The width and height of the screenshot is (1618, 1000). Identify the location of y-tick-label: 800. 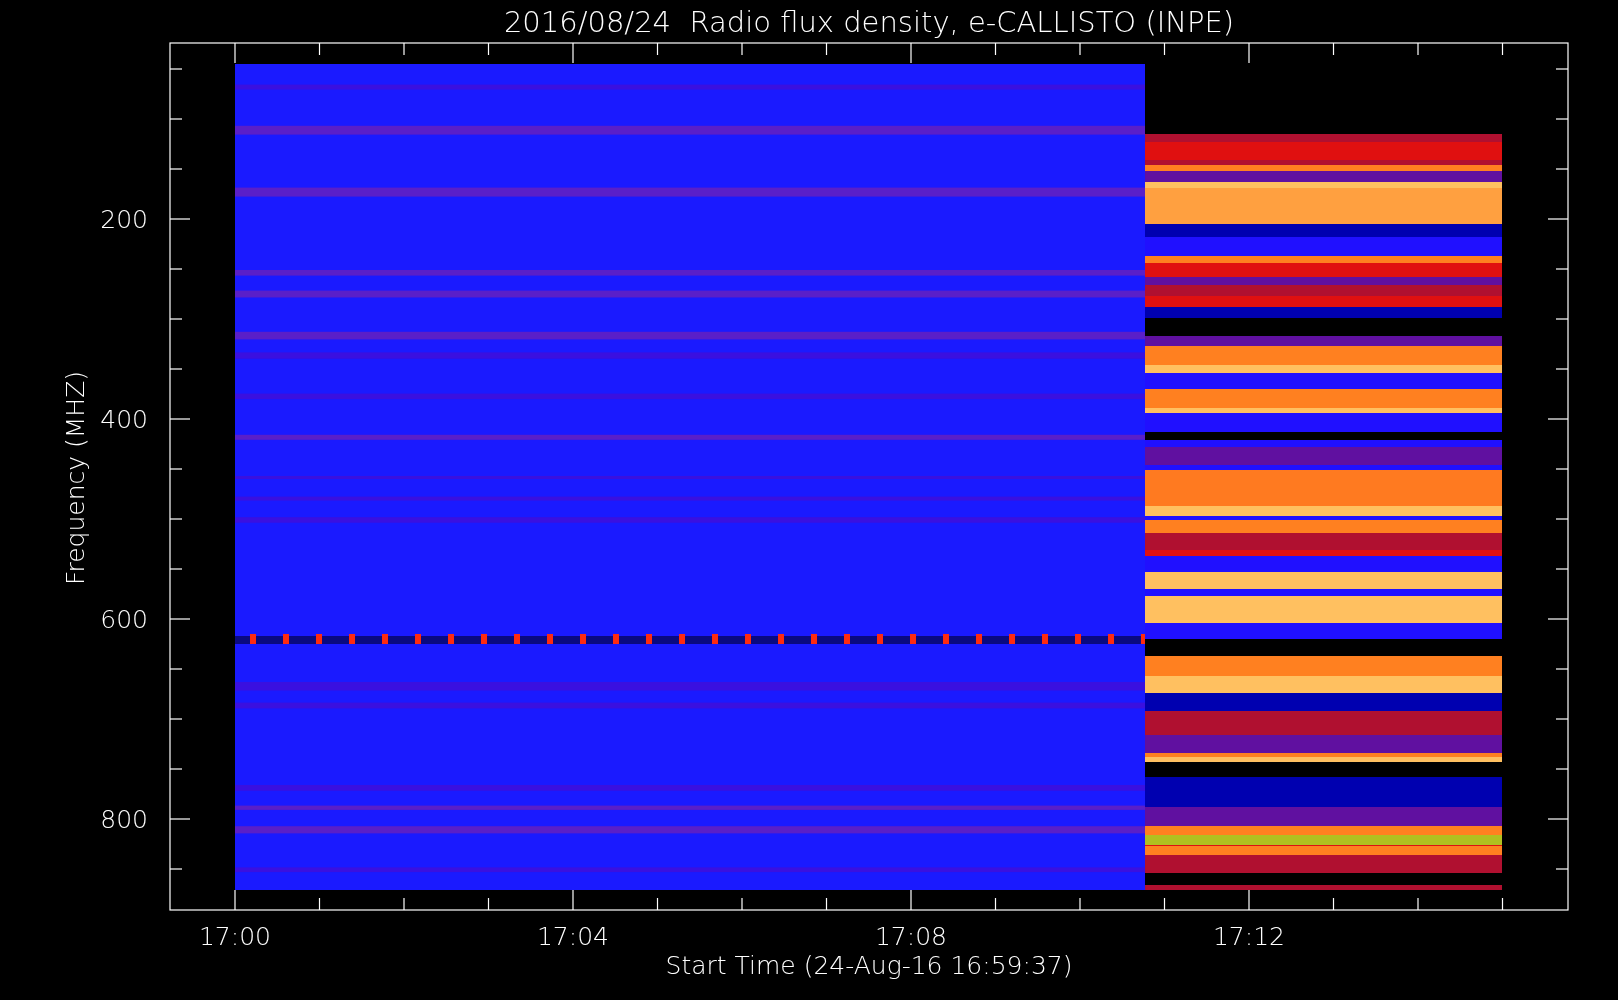
(124, 819).